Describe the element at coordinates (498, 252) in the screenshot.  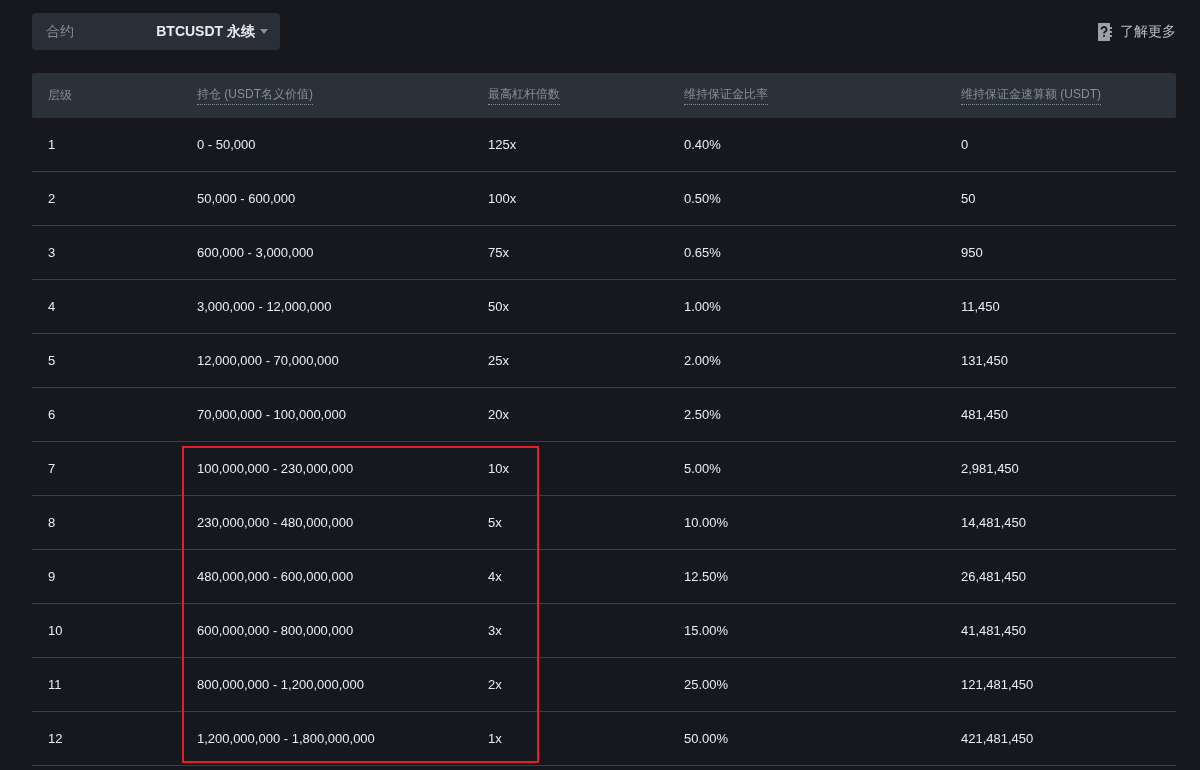
I see `table-cell: 75x` at that location.